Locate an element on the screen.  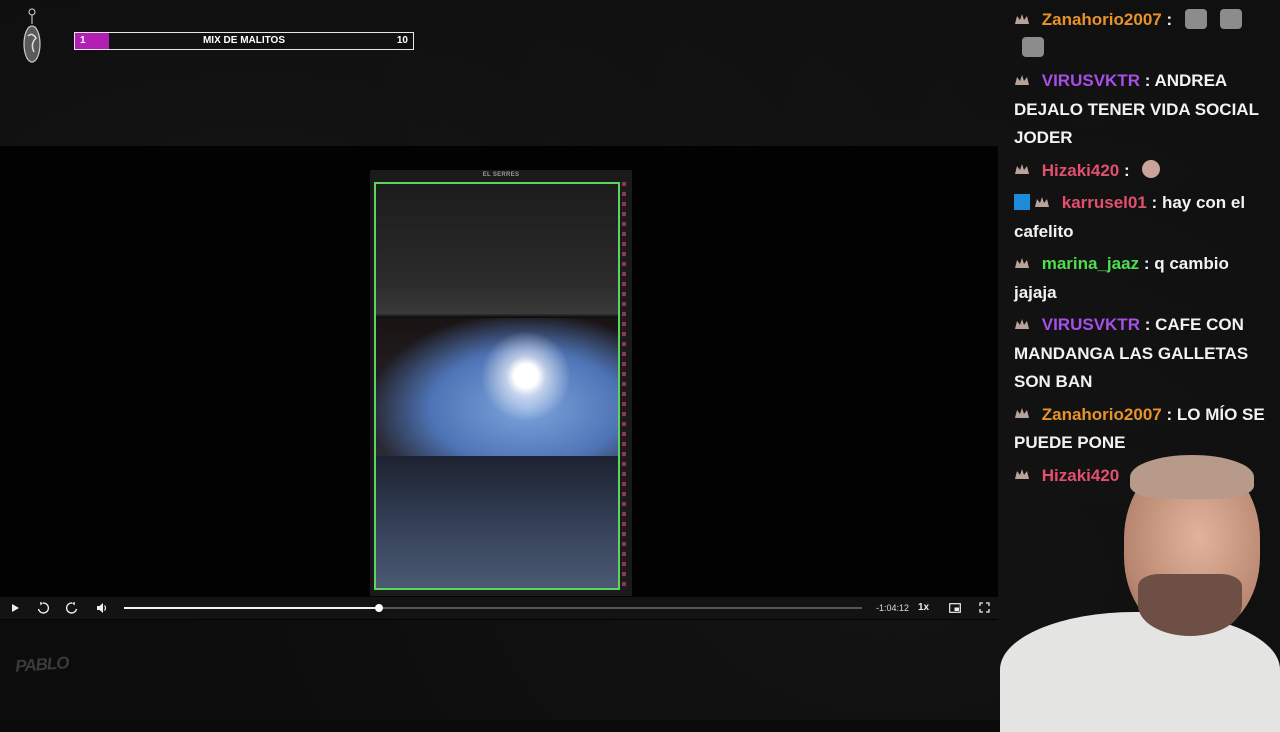
brand-text: PABLO is located at coordinates (42, 664).